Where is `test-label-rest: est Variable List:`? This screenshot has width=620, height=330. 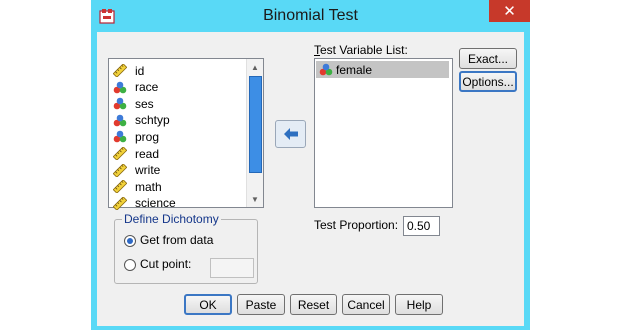
test-label-rest: est Variable List: is located at coordinates (364, 50).